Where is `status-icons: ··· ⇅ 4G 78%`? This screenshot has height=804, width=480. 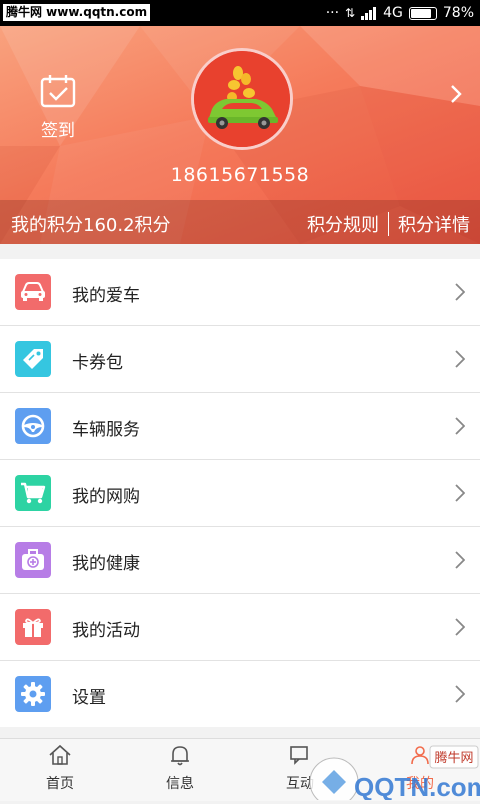
status-icons: ··· ⇅ 4G 78% is located at coordinates (400, 13).